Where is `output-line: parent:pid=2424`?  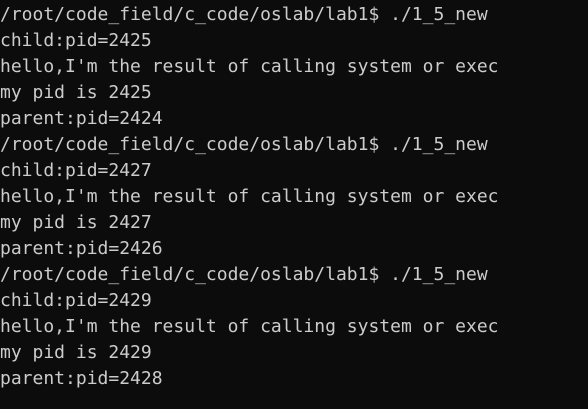 output-line: parent:pid=2424 is located at coordinates (81, 118).